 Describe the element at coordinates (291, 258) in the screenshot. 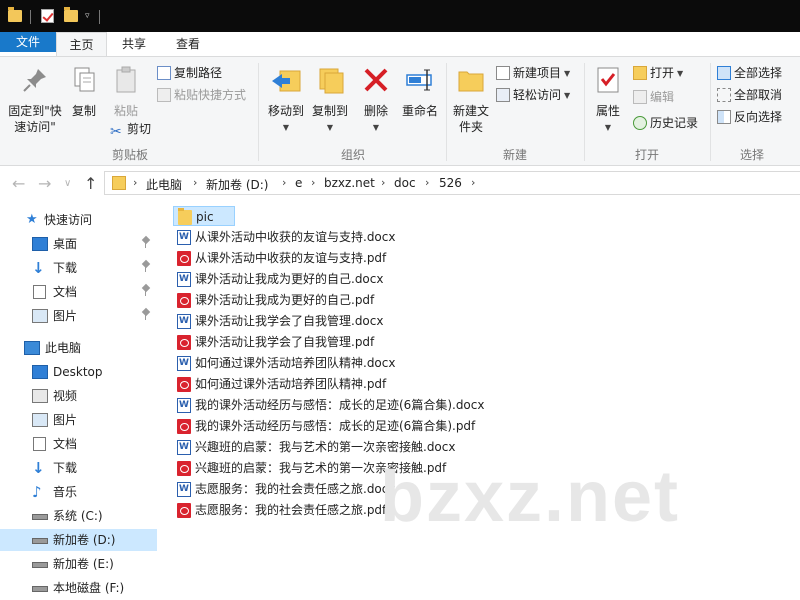

I see `file-name: 从课外活动中收获的友谊与支持.pdf` at that location.